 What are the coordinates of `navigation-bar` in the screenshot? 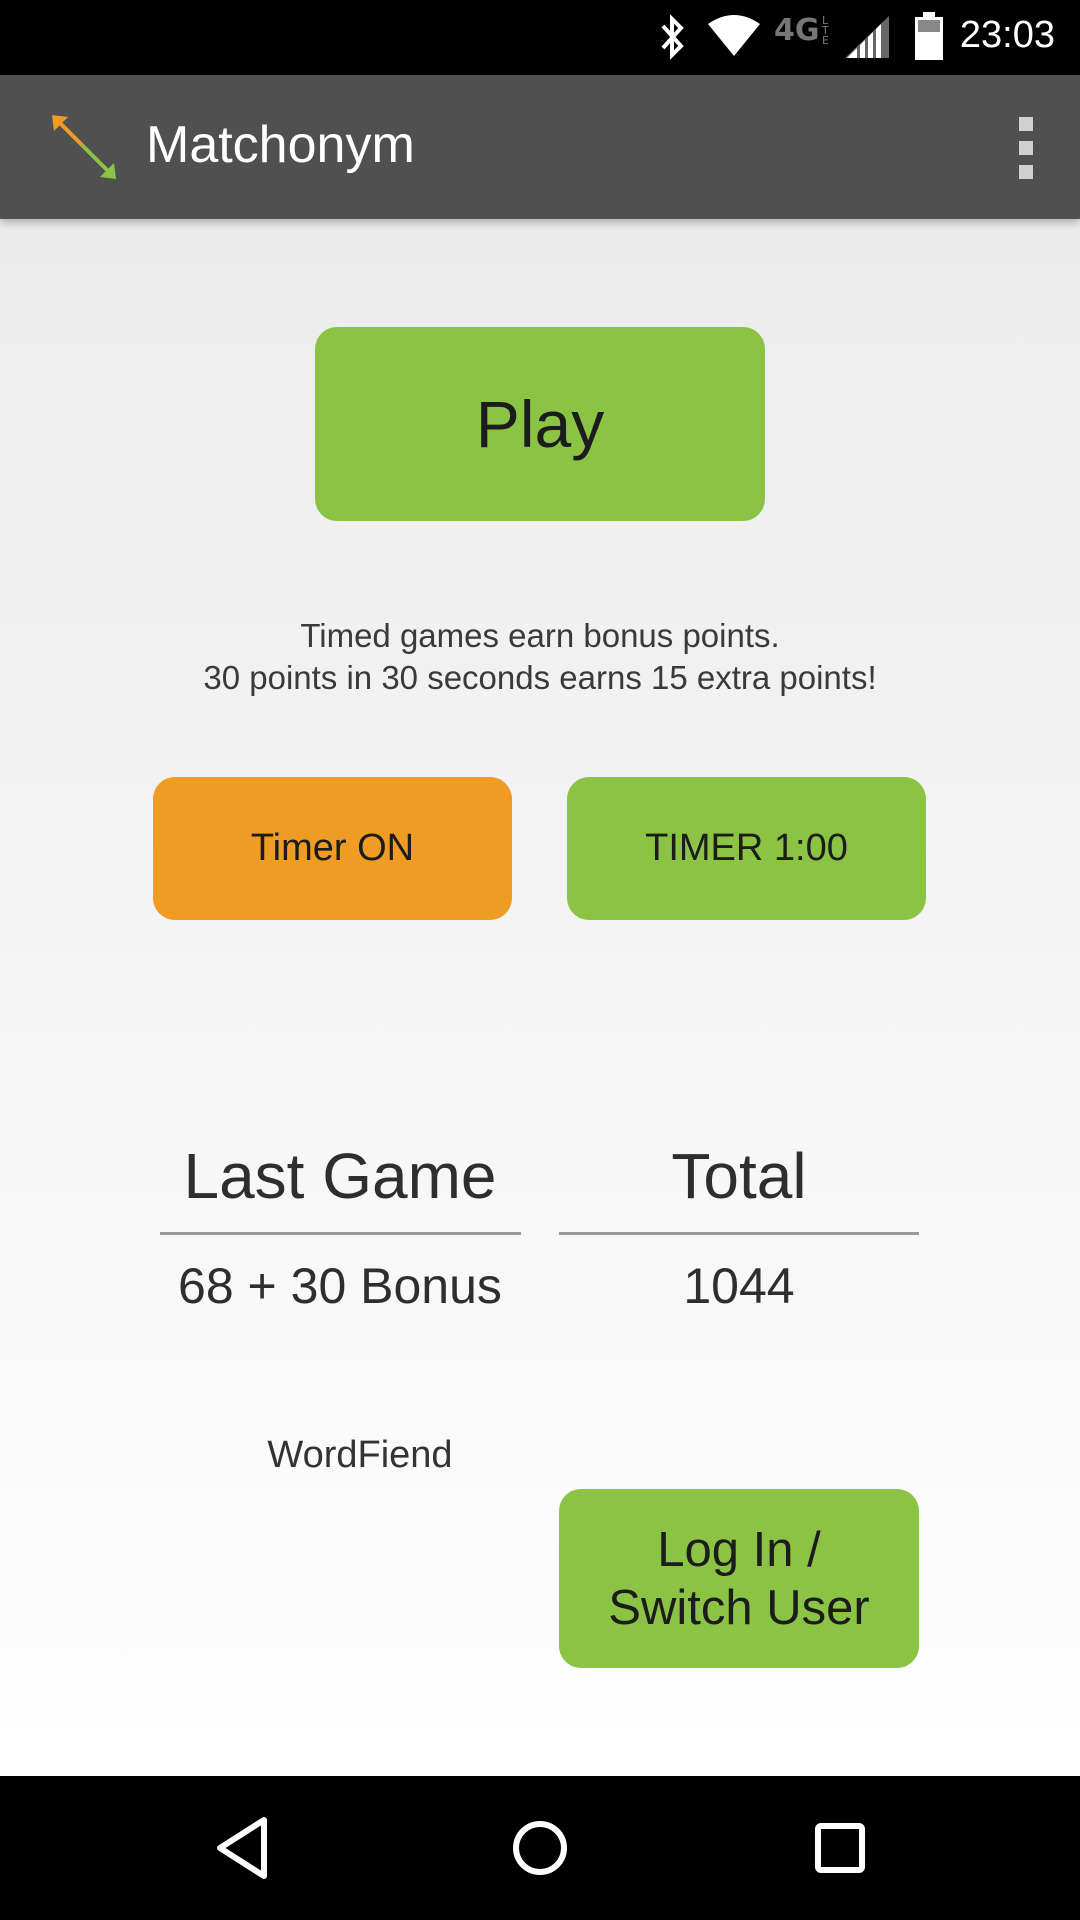 It's located at (540, 1848).